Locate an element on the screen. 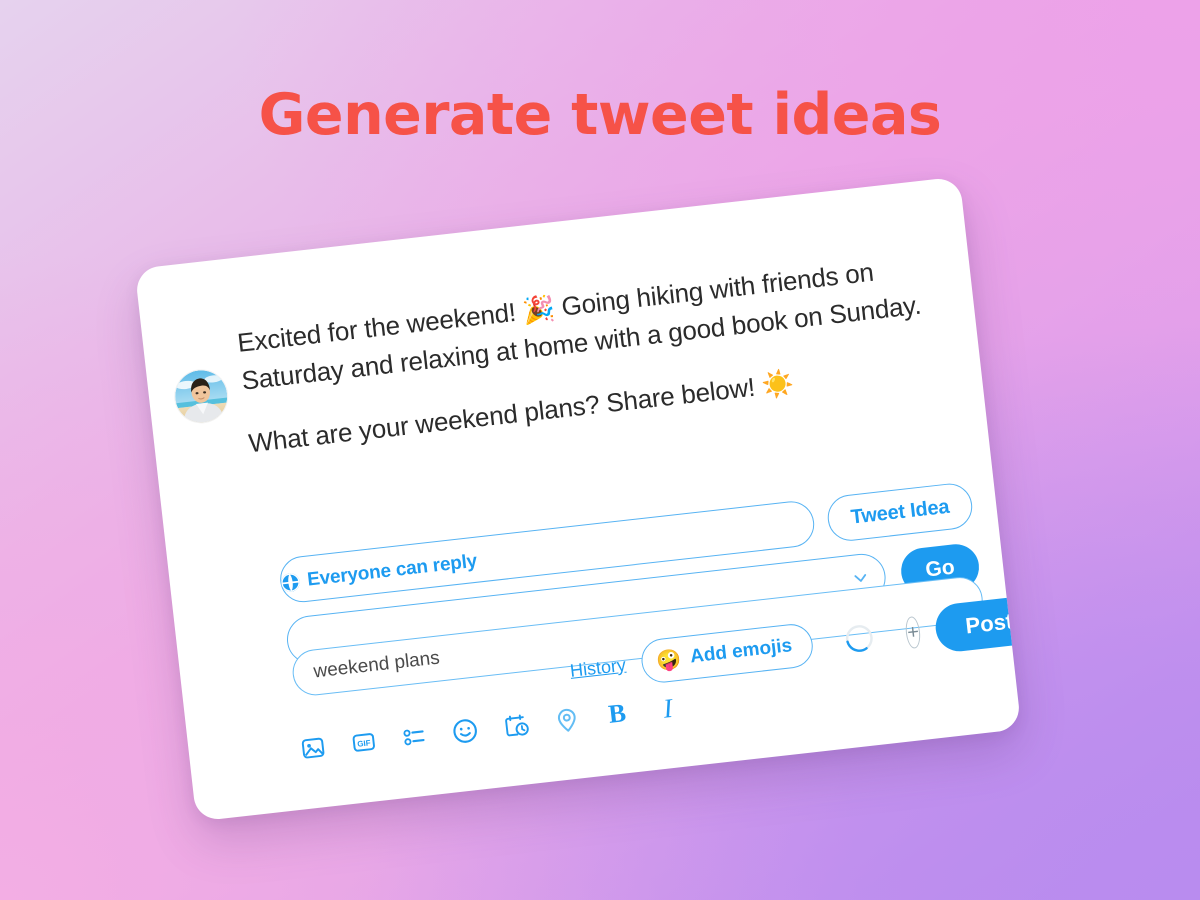  media-icon is located at coordinates (313, 748).